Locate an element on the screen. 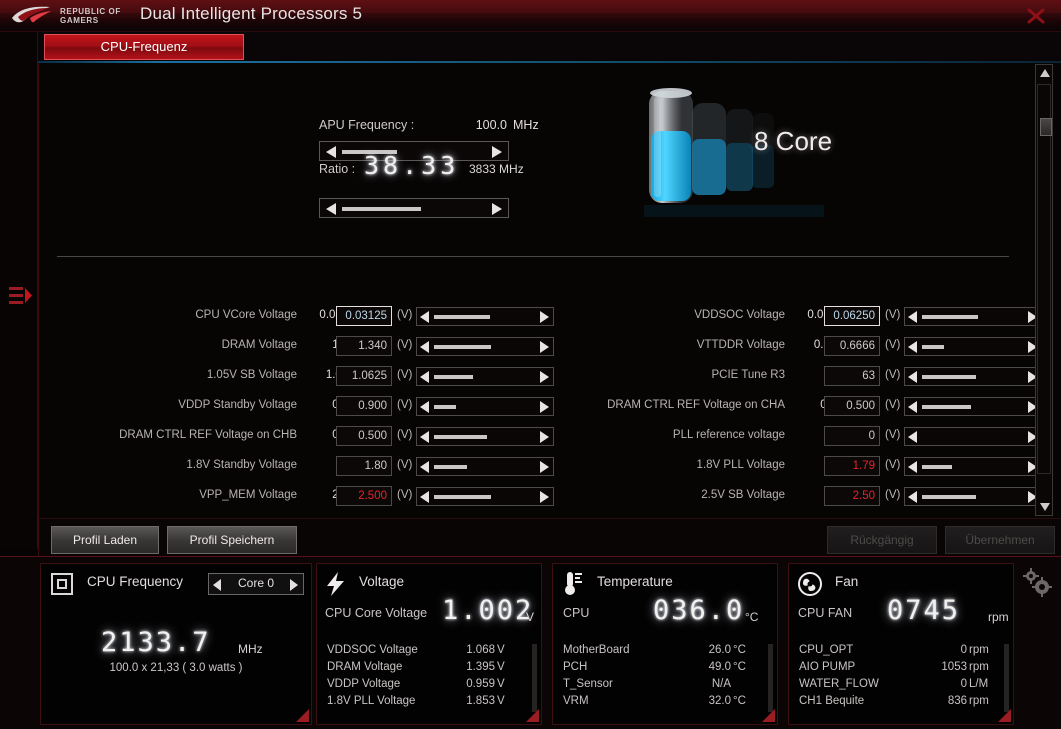 Image resolution: width=1061 pixels, height=729 pixels. main-scrollbar is located at coordinates (1044, 290).